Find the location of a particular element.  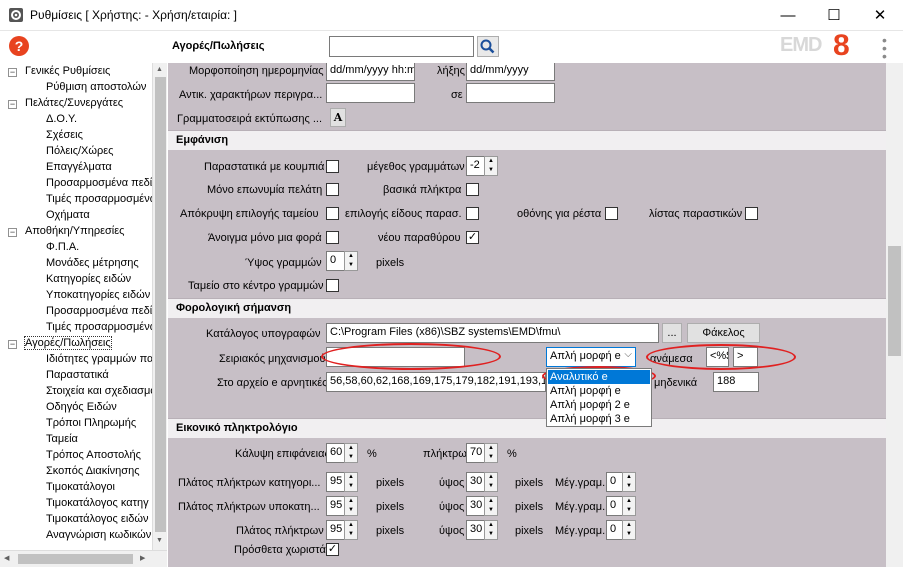

date-format-input: dd/mm/yyyy hh:m is located at coordinates (370, 72).